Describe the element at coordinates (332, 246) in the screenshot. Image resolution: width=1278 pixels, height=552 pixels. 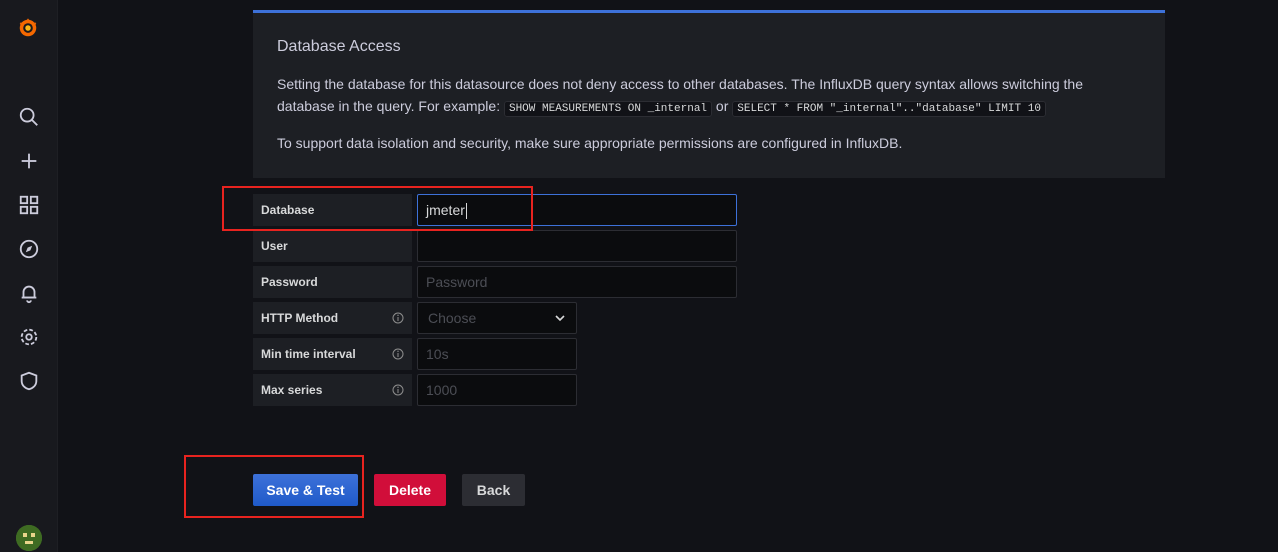
I see `user-label: User` at that location.